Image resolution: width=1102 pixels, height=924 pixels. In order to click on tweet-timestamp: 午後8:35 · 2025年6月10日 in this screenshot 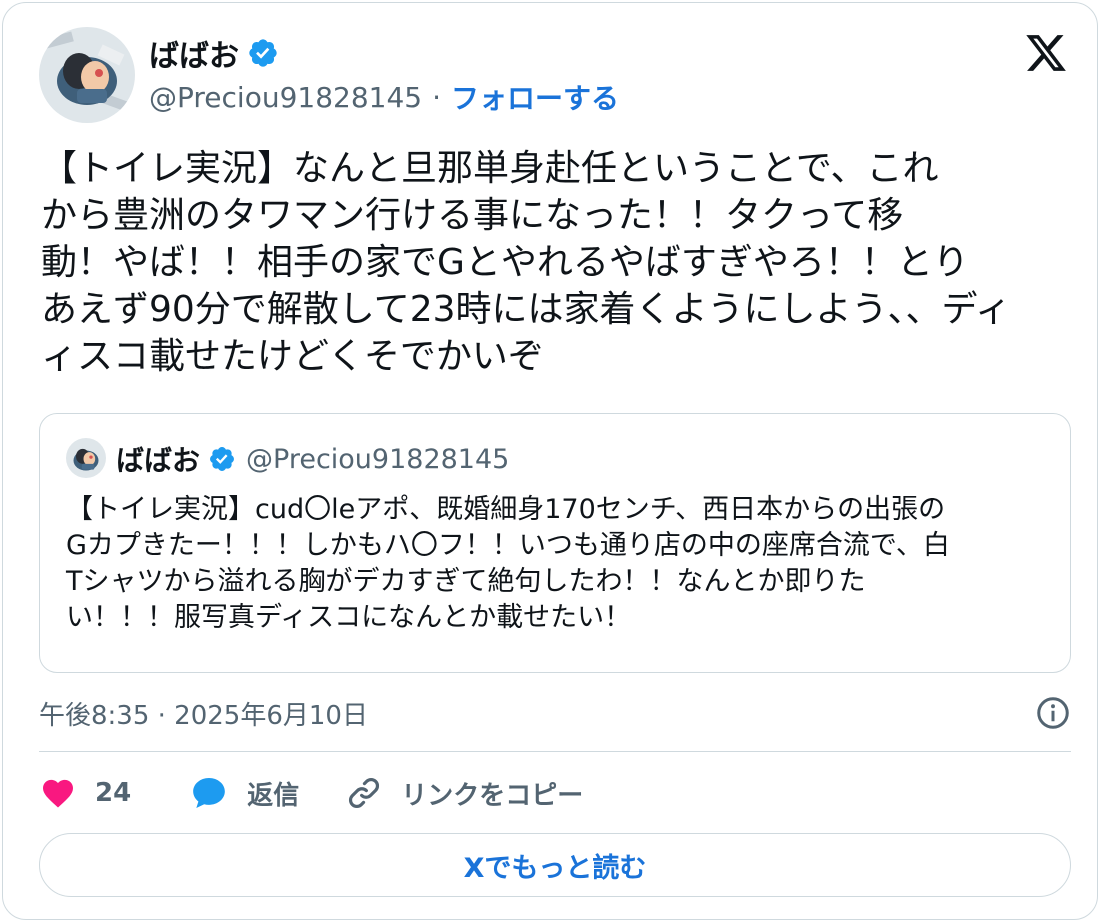, I will do `click(203, 713)`.